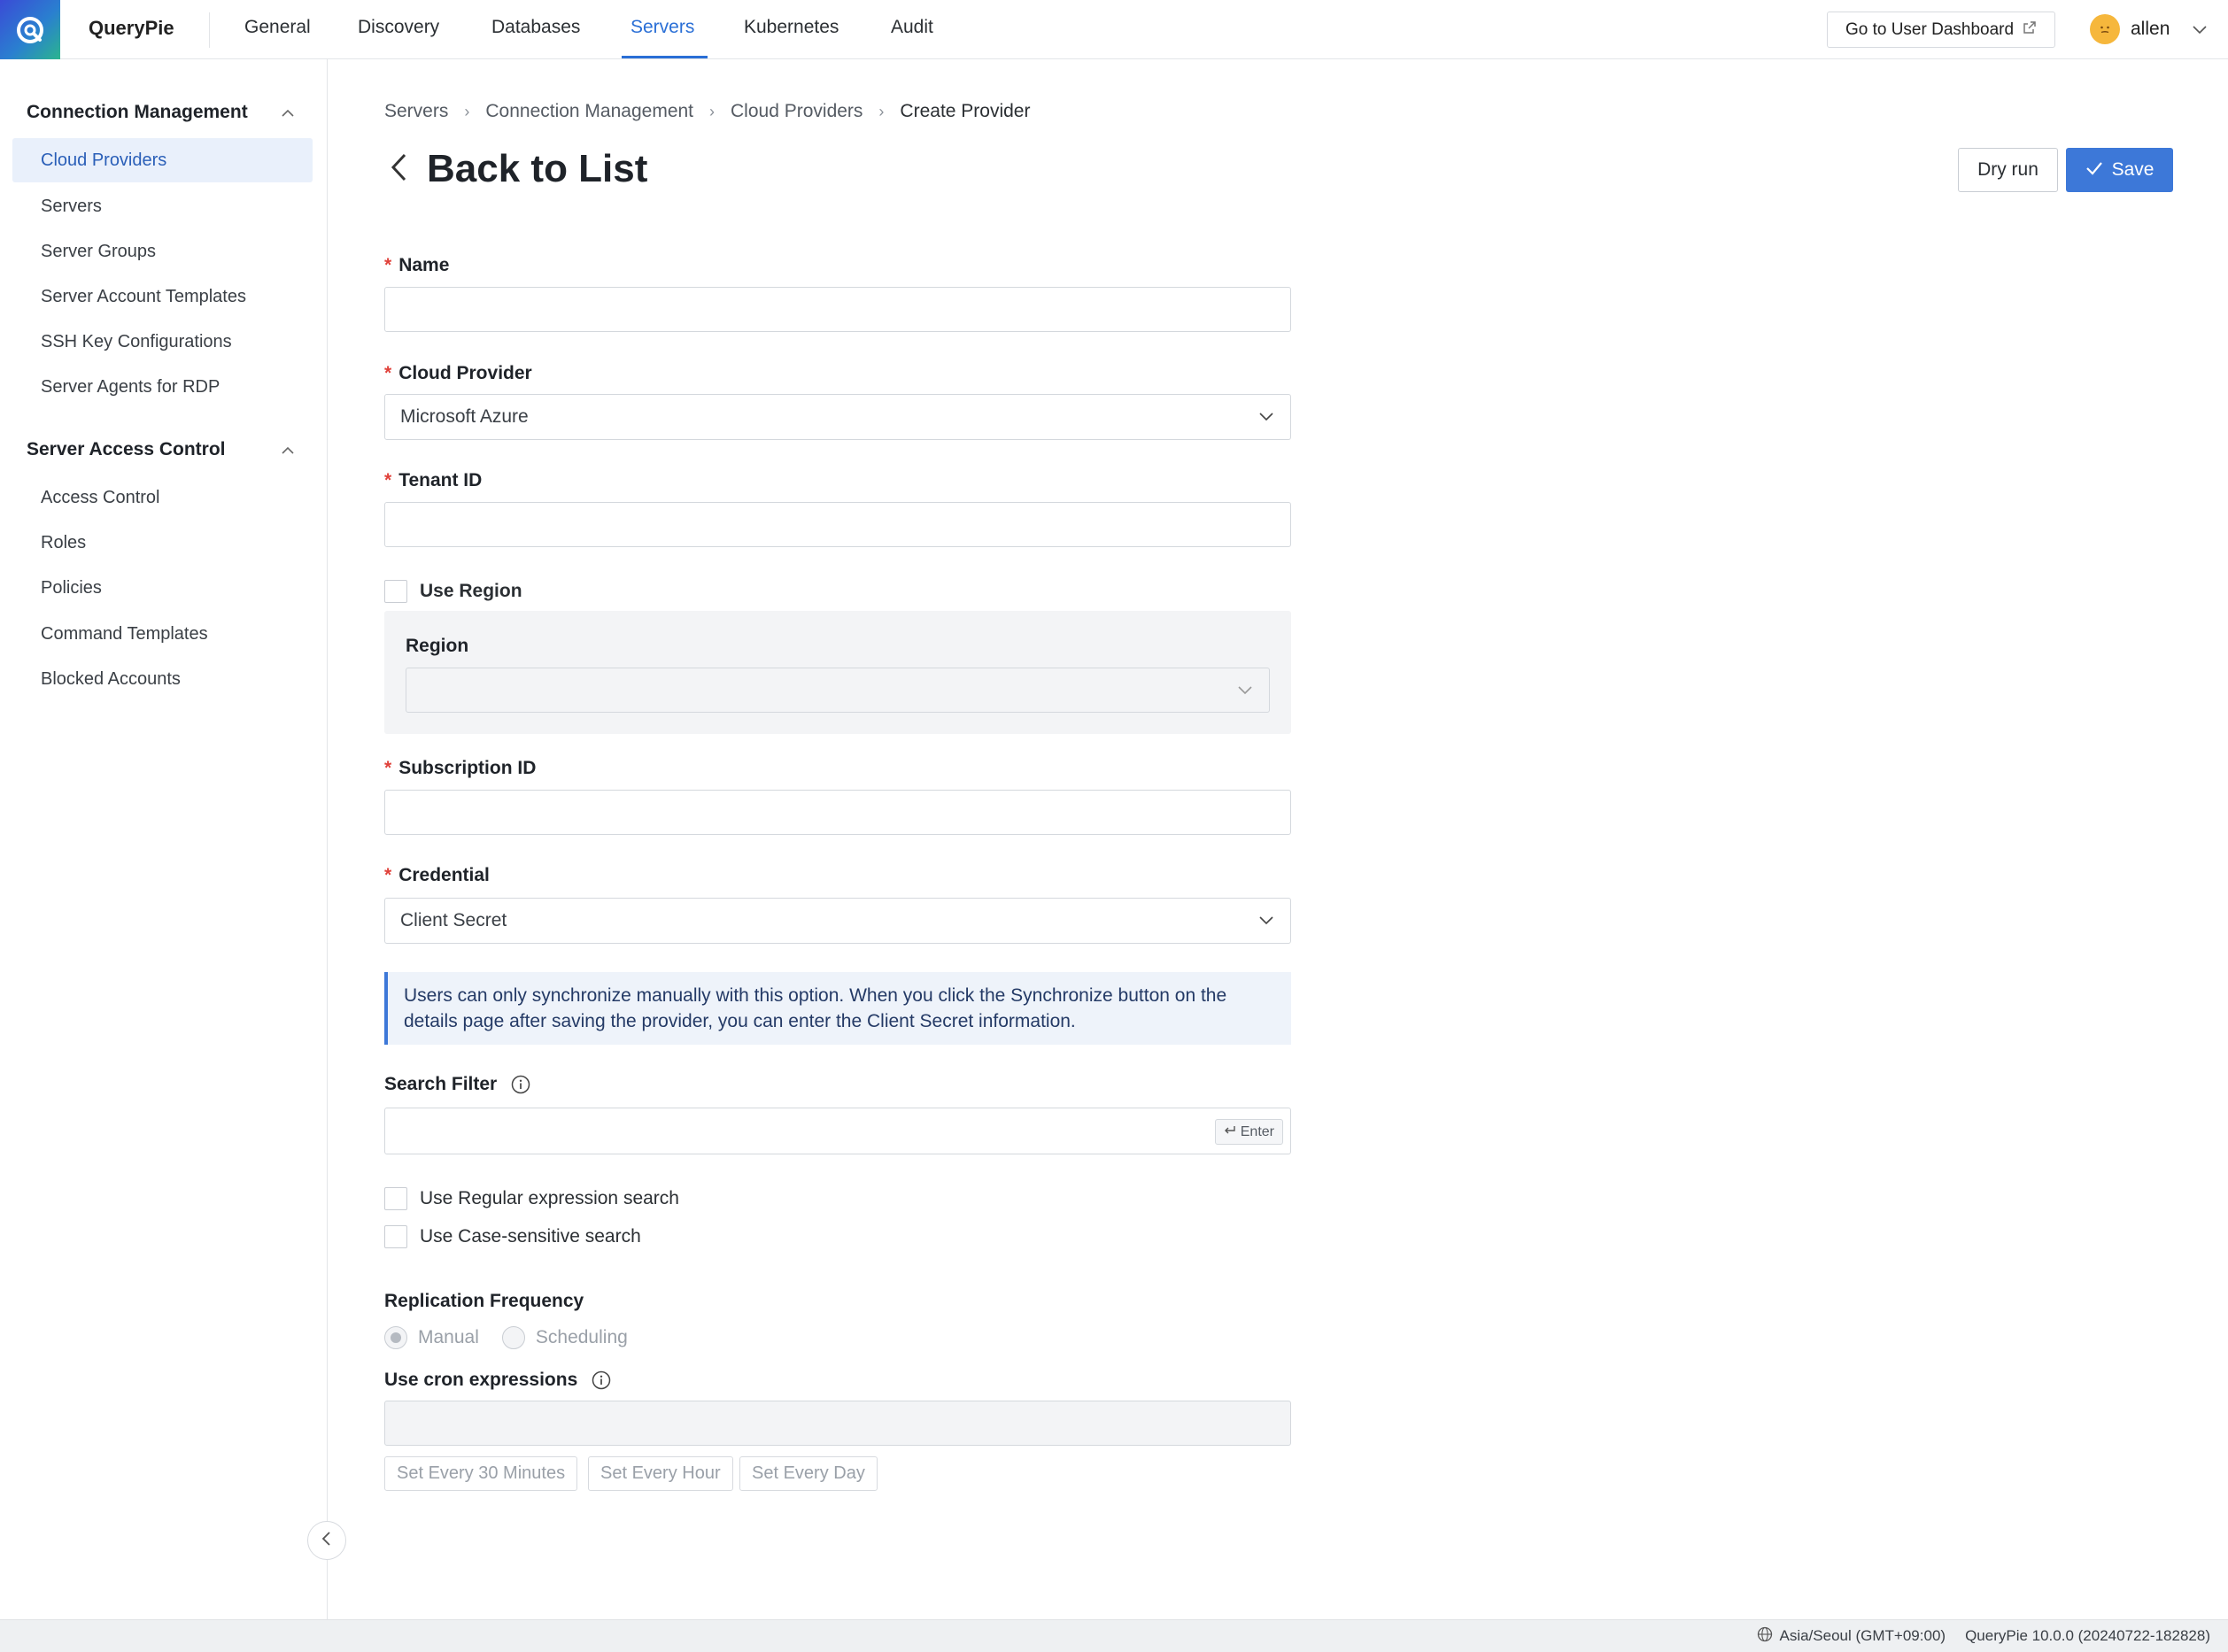 Image resolution: width=2228 pixels, height=1652 pixels. Describe the element at coordinates (162, 679) in the screenshot. I see `sidebar-item-blocked-accounts: Blocked Accounts` at that location.